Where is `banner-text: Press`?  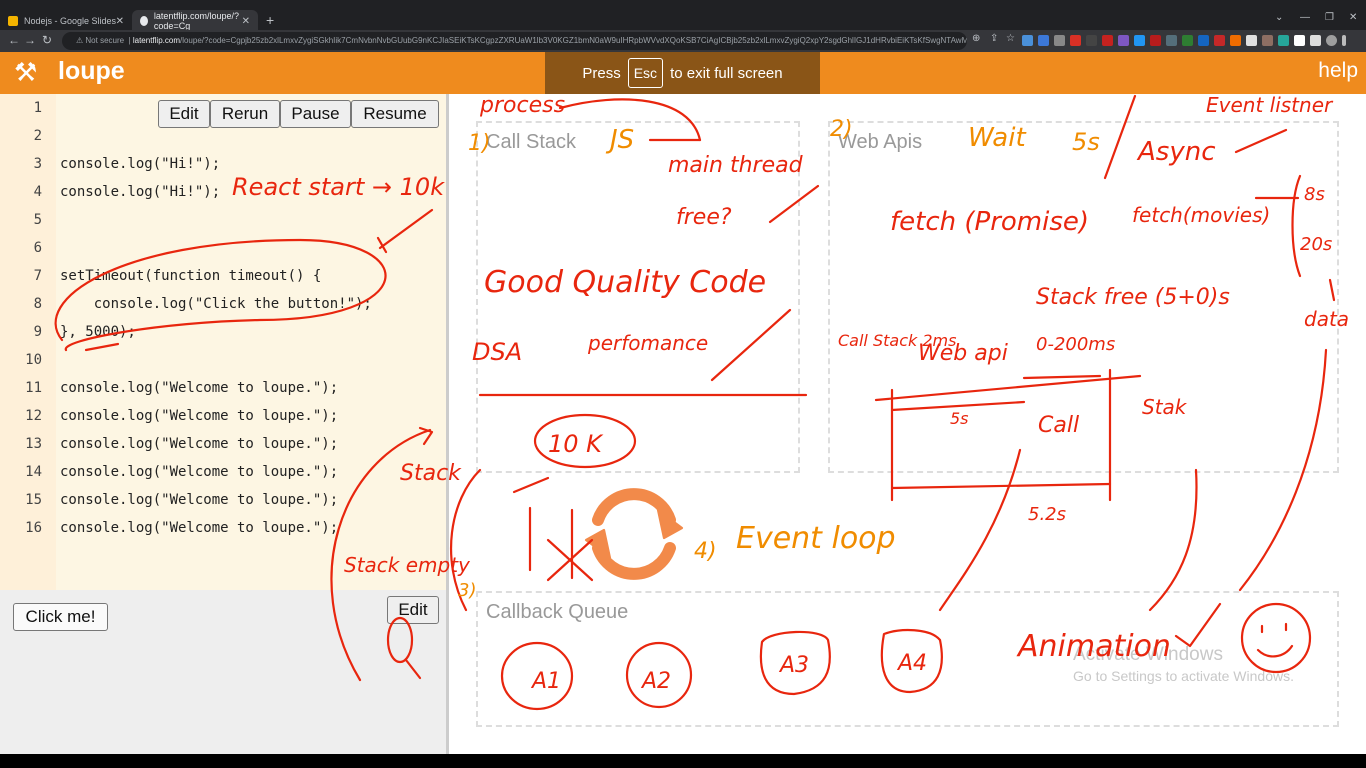 banner-text: Press is located at coordinates (601, 73).